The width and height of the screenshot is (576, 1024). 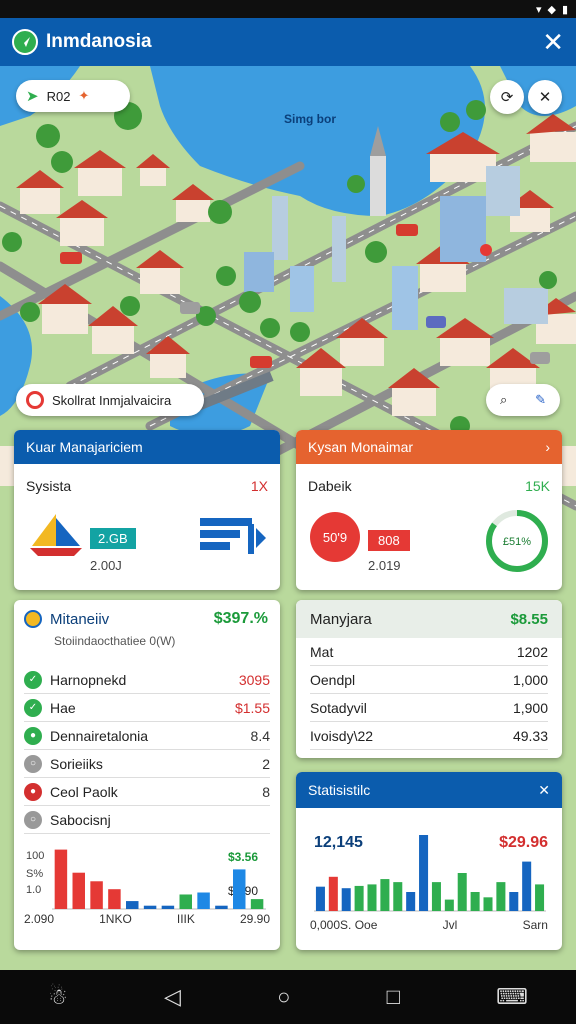 What do you see at coordinates (33, 619) in the screenshot?
I see `pin-icon` at bounding box center [33, 619].